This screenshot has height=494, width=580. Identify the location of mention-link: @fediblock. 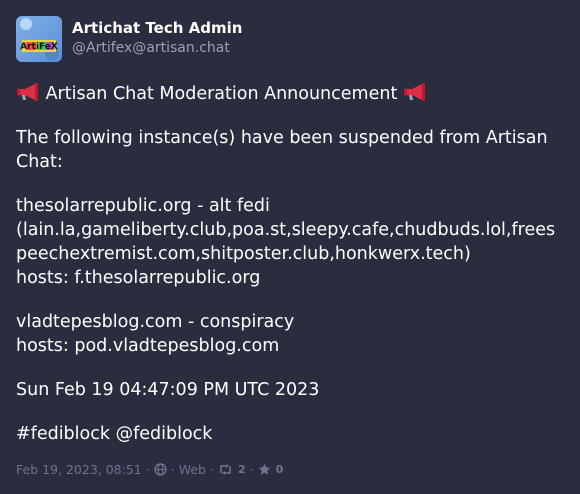
(164, 434).